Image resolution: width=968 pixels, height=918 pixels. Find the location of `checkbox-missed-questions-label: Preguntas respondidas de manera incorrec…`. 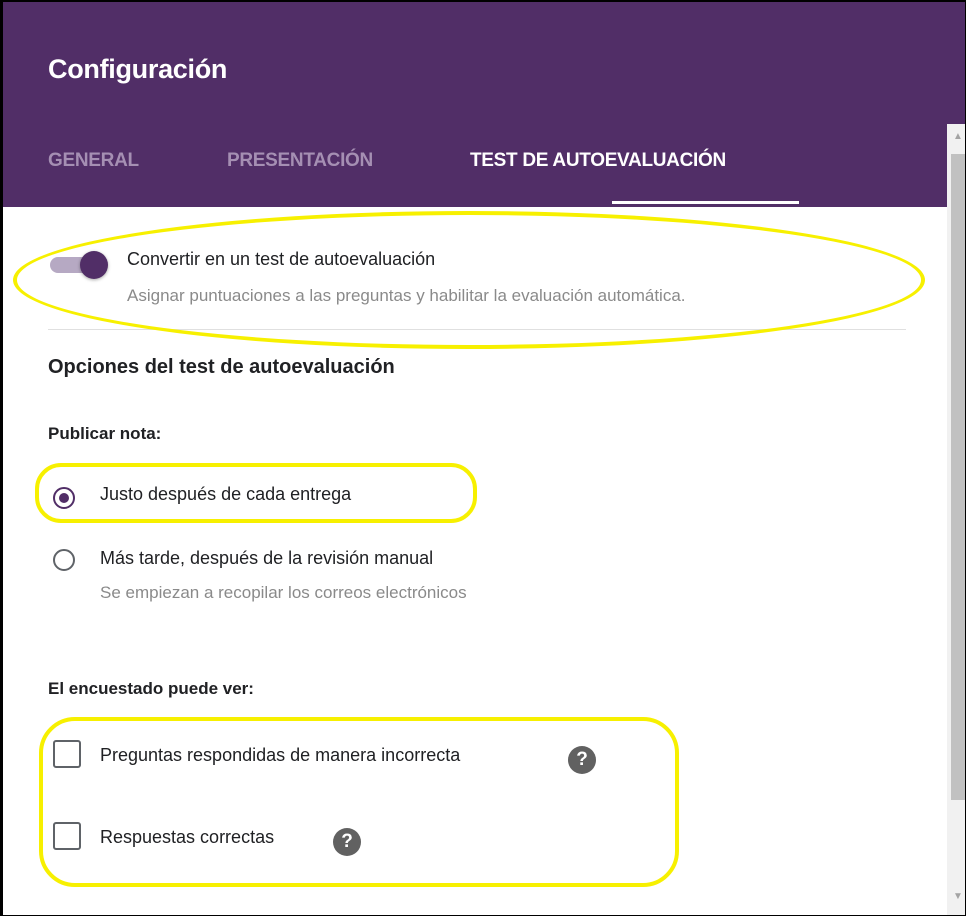

checkbox-missed-questions-label: Preguntas respondidas de manera incorrec… is located at coordinates (280, 755).